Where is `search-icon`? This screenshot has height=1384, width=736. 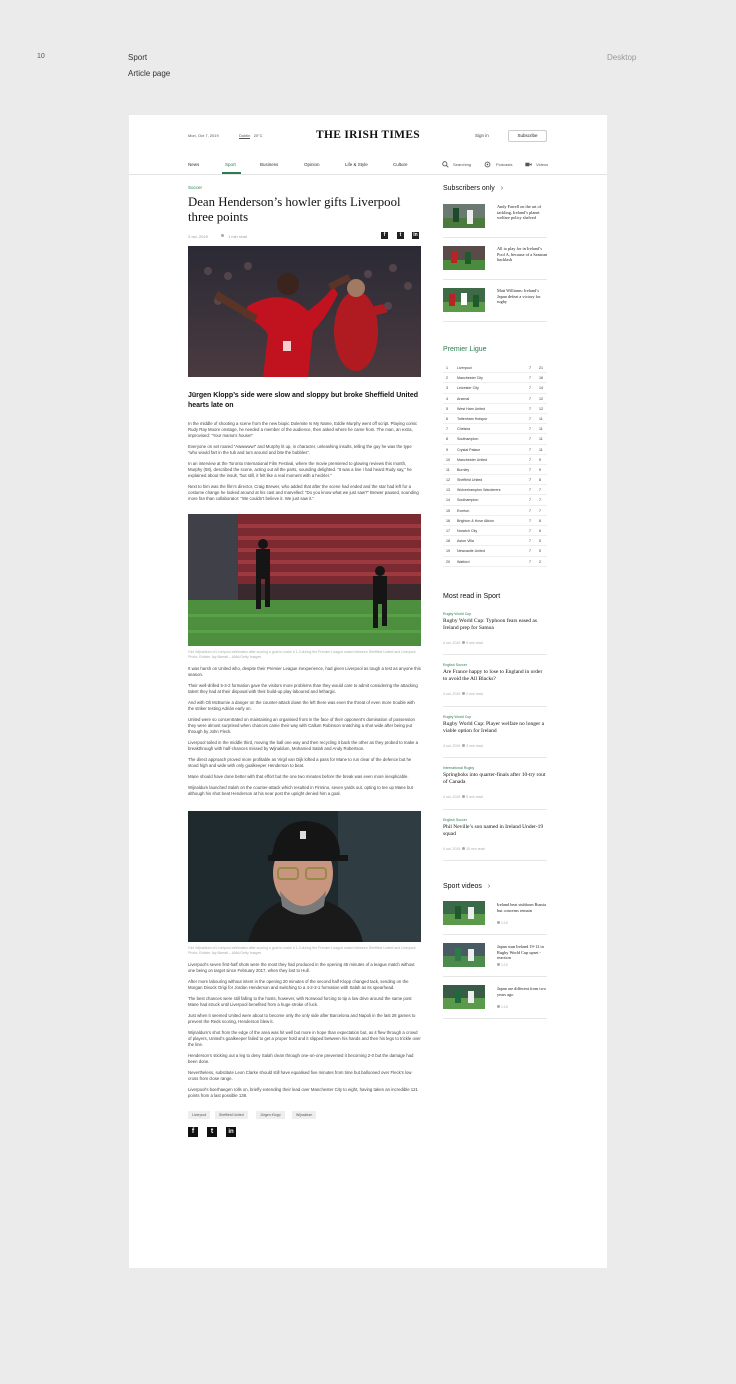
search-icon is located at coordinates (445, 164).